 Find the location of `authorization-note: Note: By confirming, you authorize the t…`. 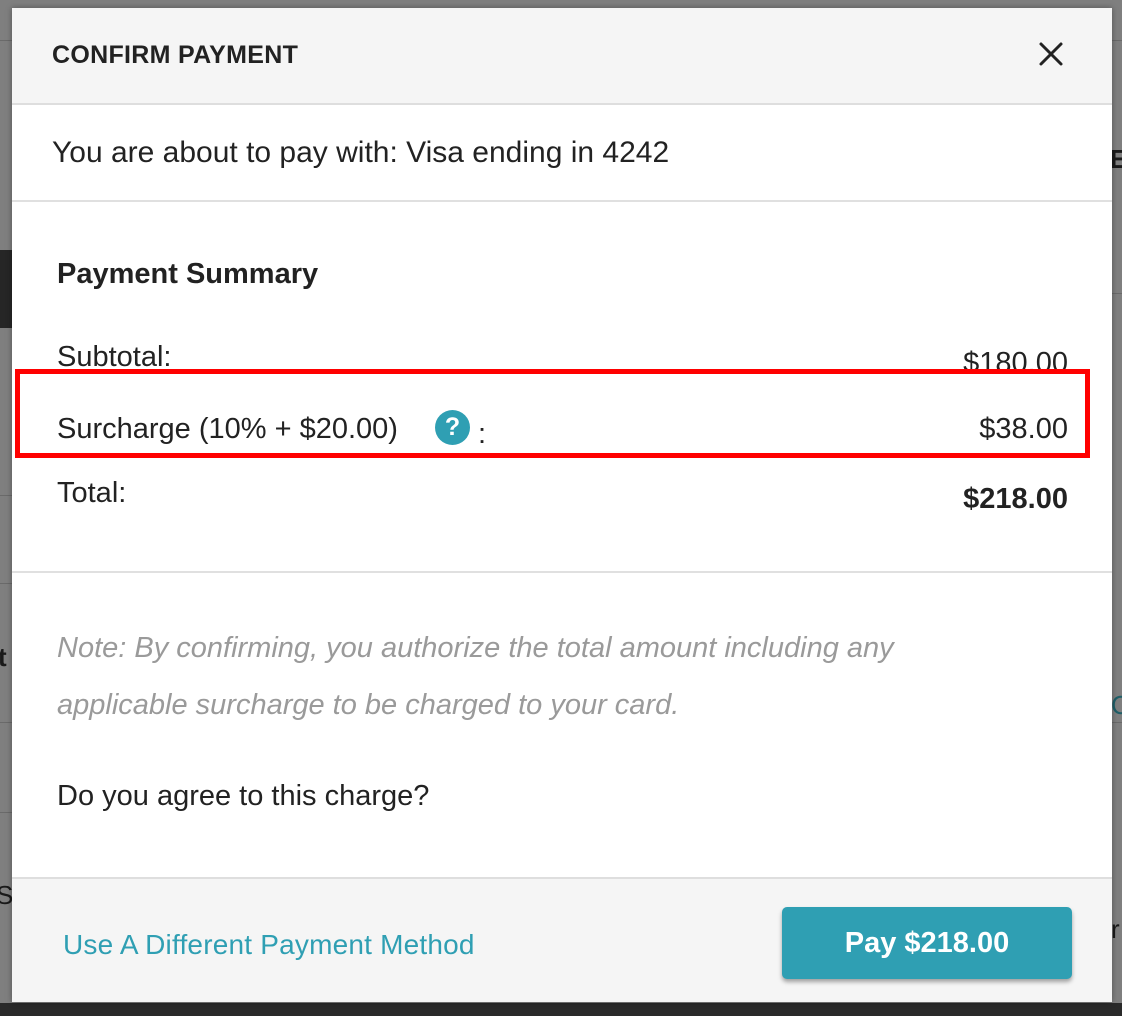

authorization-note: Note: By confirming, you authorize the t… is located at coordinates (475, 676).